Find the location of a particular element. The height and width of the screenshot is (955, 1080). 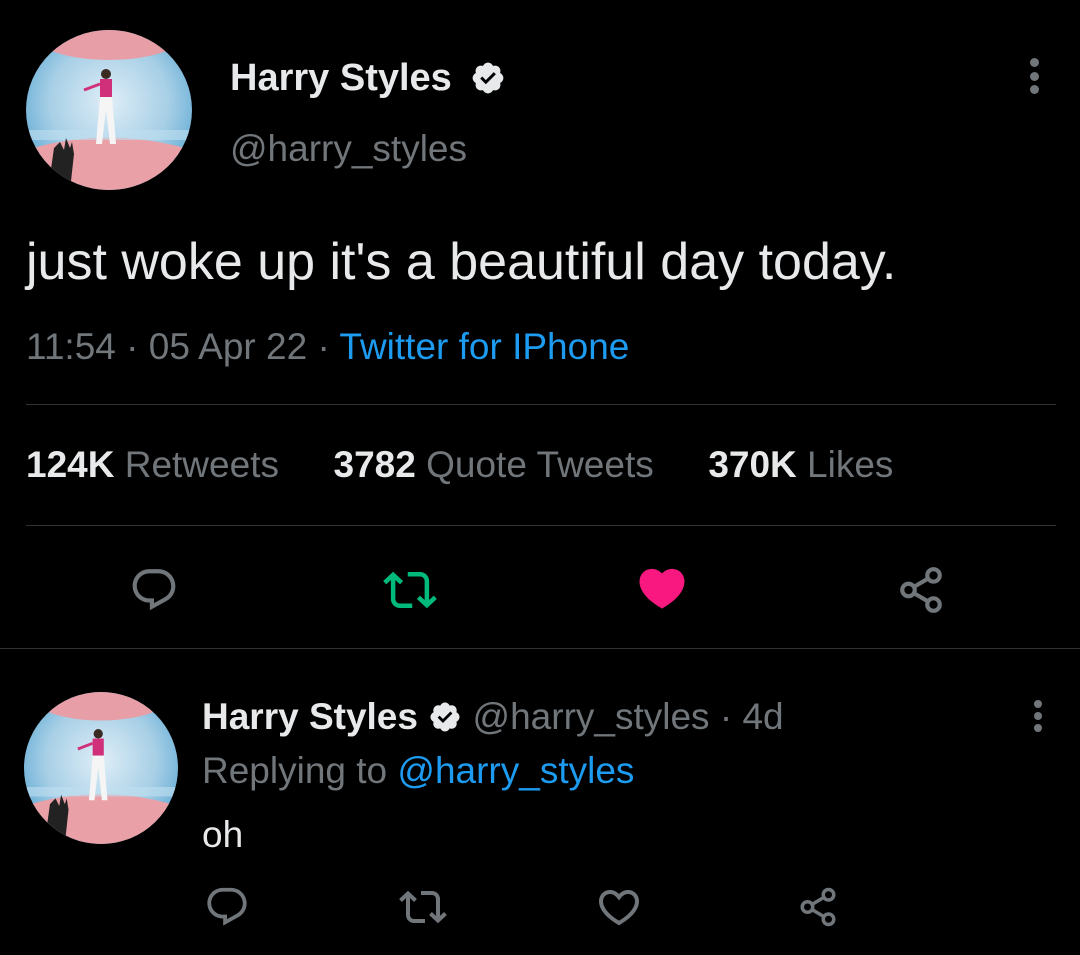

tweet-meta: 11:54 · 05 Apr 22 · Twitter for IPhone is located at coordinates (327, 347).